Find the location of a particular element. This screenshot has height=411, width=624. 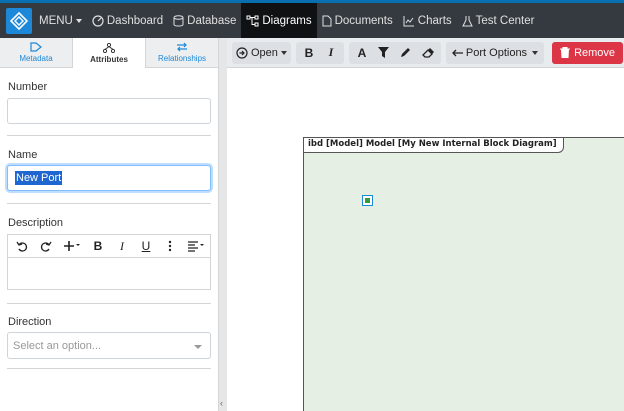

nav-dashboard-label: Dashboard is located at coordinates (135, 20).